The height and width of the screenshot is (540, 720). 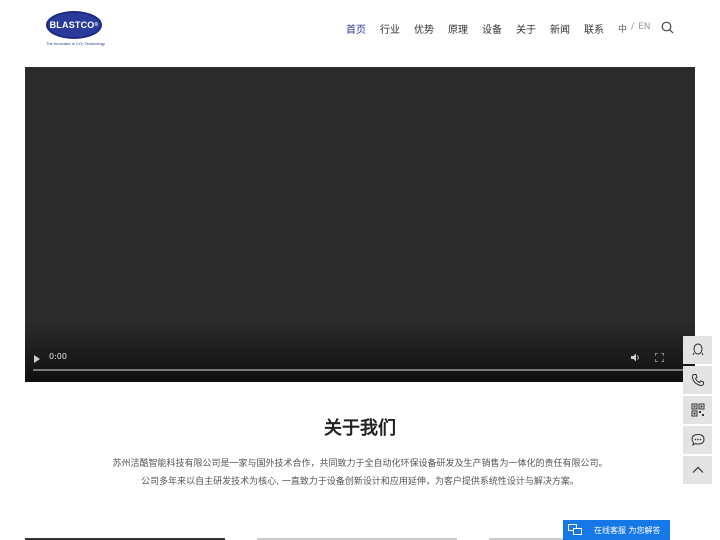 What do you see at coordinates (424, 28) in the screenshot?
I see `nav-item-advantages: 优势` at bounding box center [424, 28].